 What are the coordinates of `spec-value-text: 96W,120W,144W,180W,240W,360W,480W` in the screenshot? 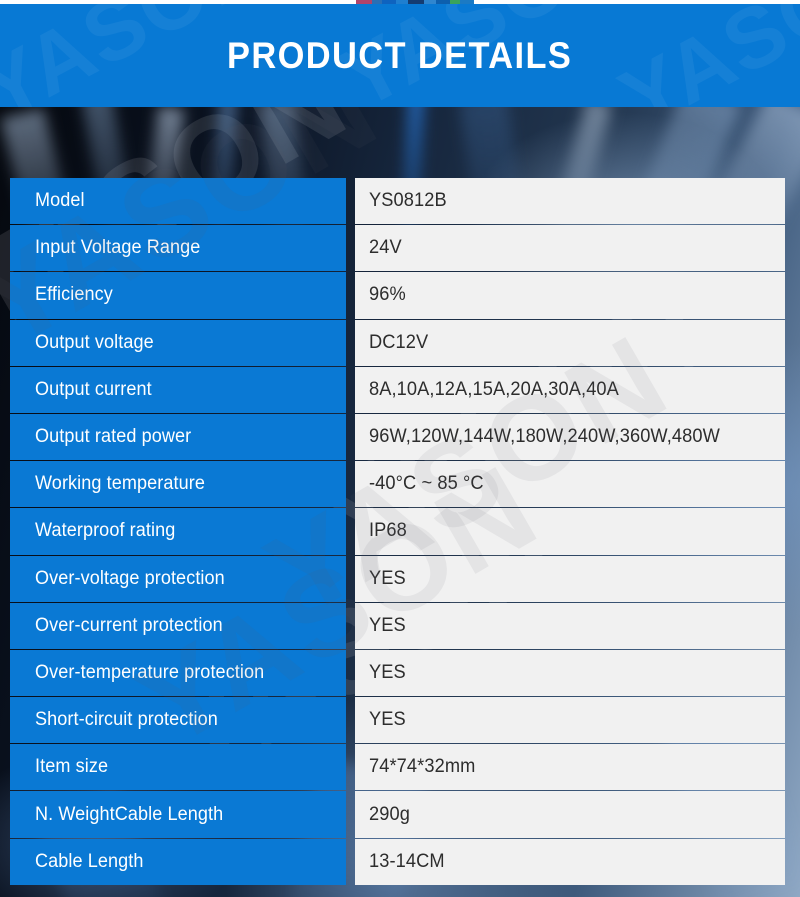 It's located at (544, 437).